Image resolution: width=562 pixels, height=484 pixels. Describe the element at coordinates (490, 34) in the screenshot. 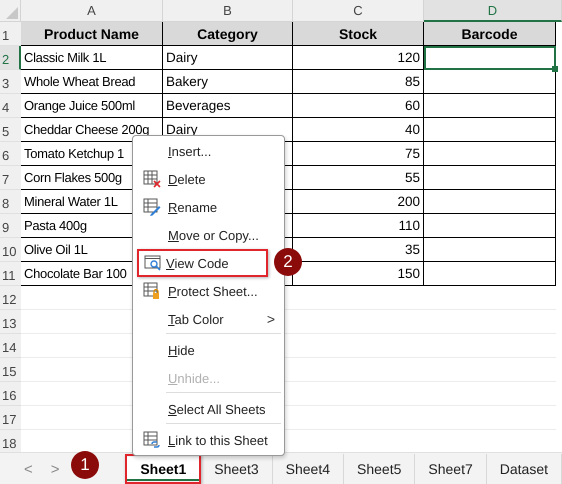

I see `header-cell: Barcode` at that location.